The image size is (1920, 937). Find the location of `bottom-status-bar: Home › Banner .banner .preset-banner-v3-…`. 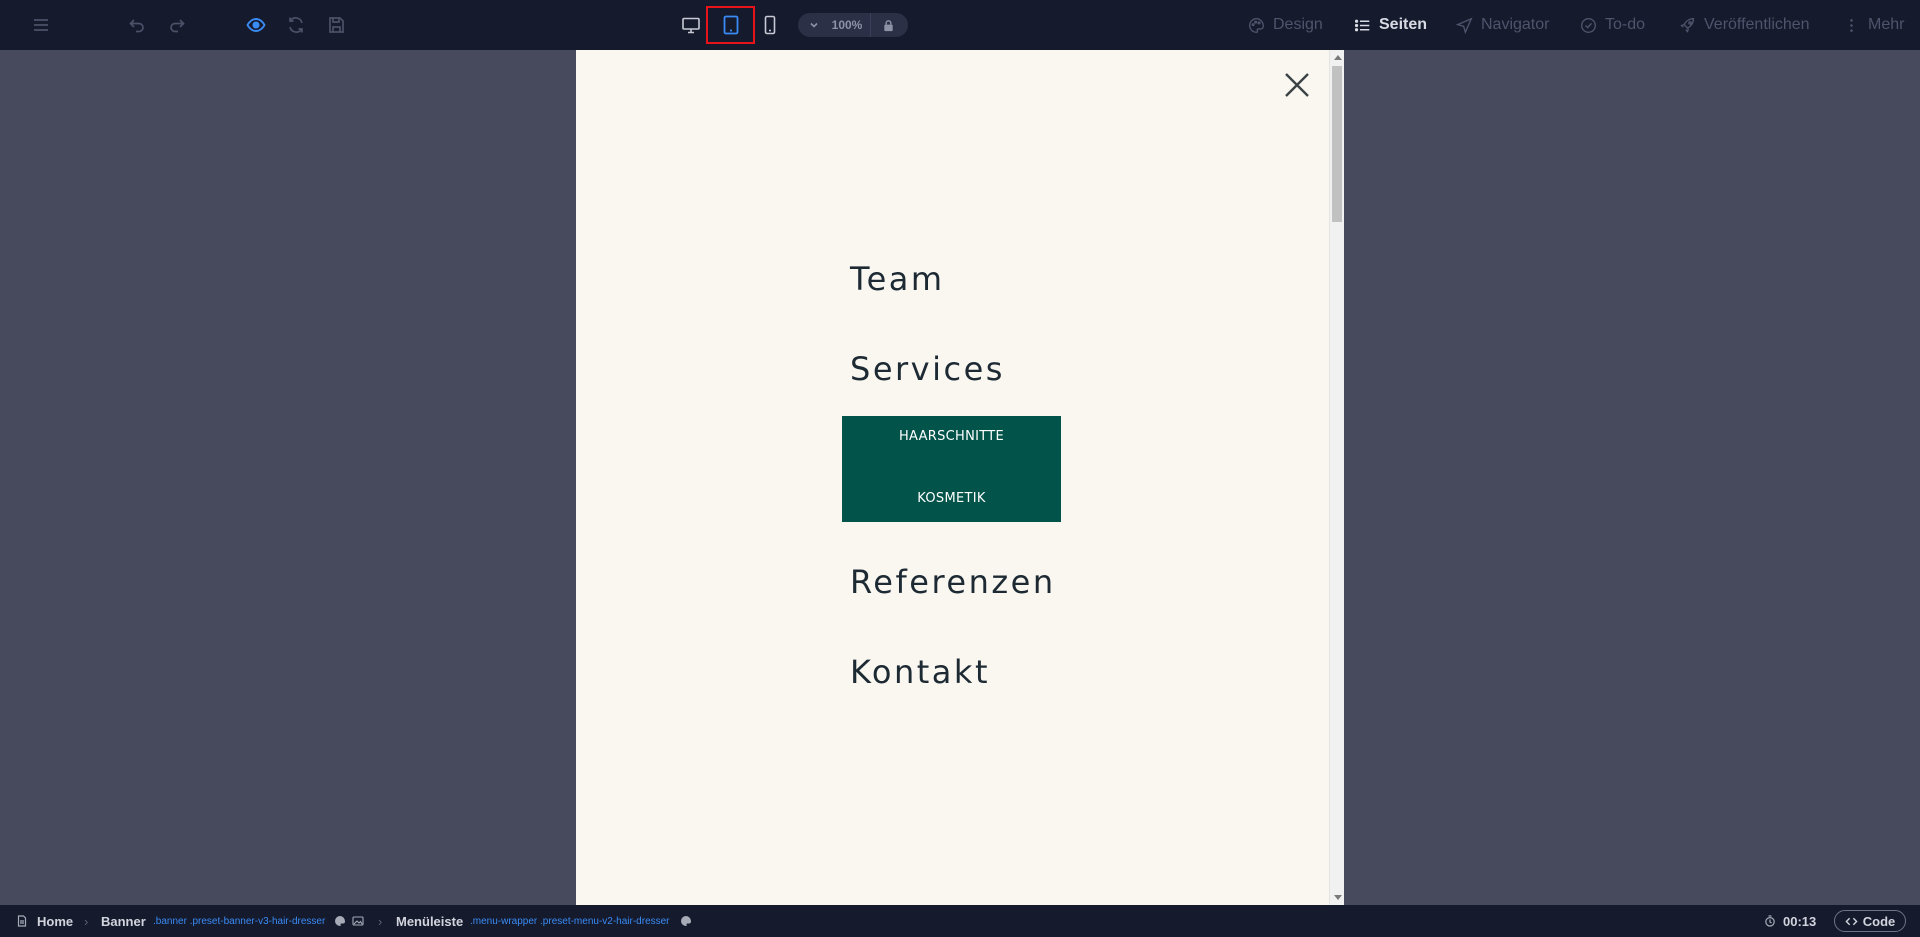

bottom-status-bar: Home › Banner .banner .preset-banner-v3-… is located at coordinates (960, 921).